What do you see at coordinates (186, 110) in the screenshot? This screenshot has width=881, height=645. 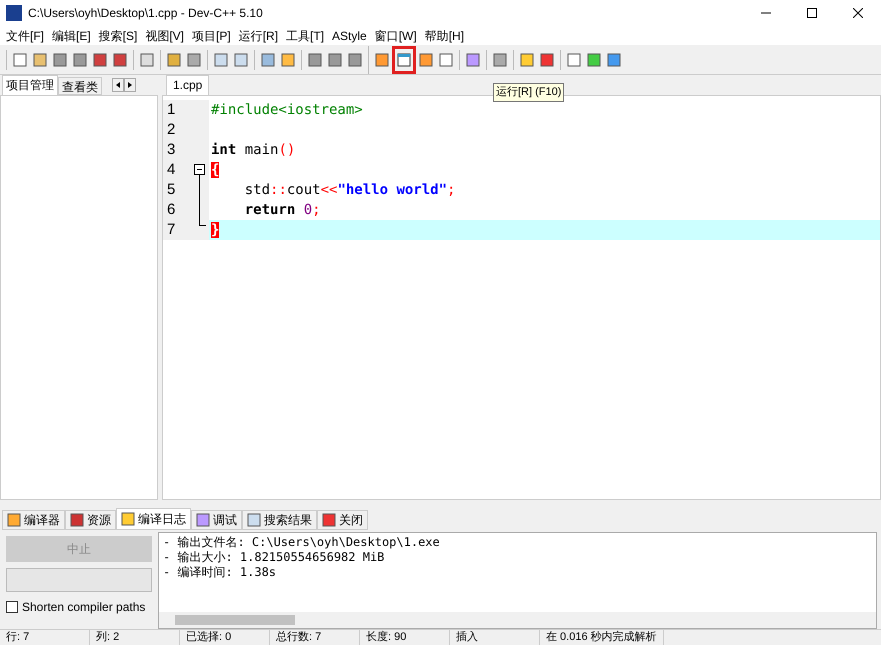 I see `line-number: 1` at bounding box center [186, 110].